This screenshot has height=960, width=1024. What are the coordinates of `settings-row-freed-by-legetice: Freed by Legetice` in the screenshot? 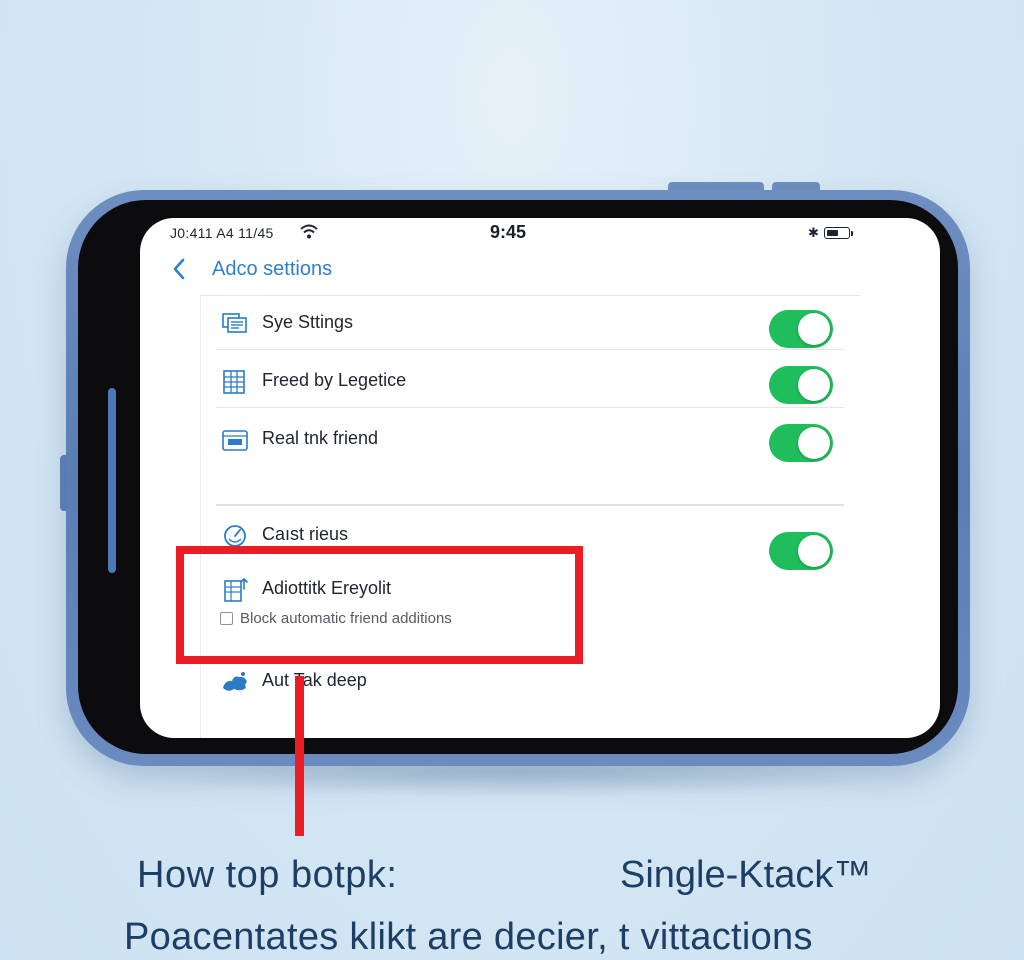 It's located at (530, 382).